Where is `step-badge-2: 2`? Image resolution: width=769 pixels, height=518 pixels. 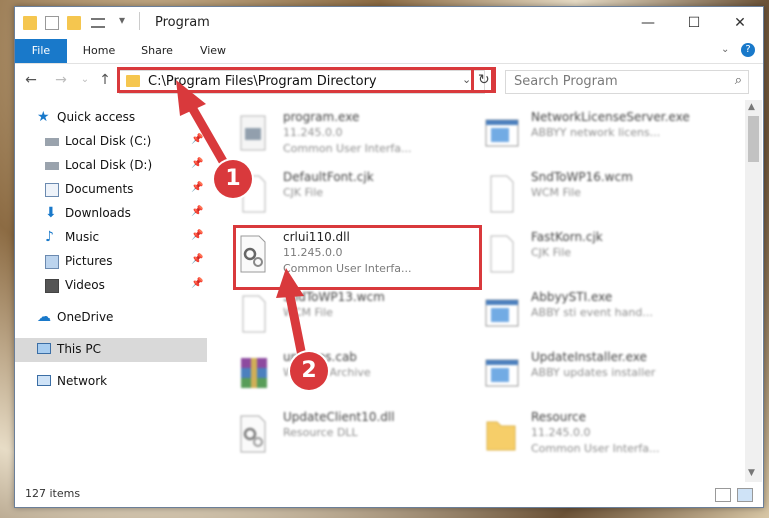
step-badge-2: 2 is located at coordinates (309, 371).